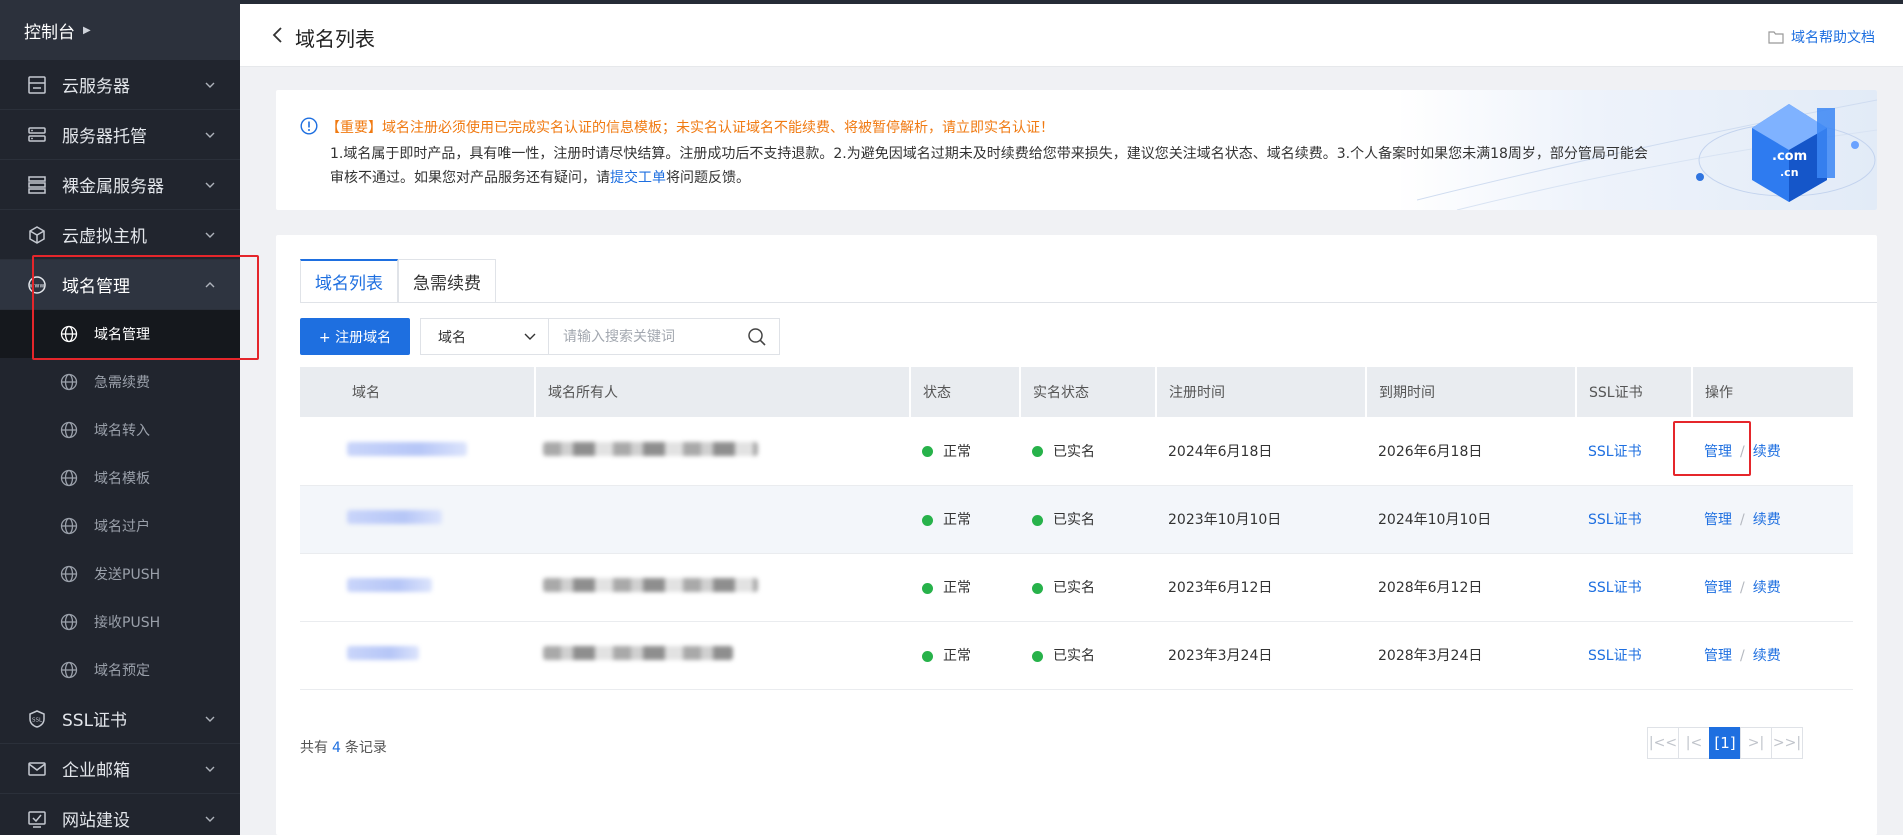  What do you see at coordinates (314, 748) in the screenshot?
I see `record-count-prefix: 共有` at bounding box center [314, 748].